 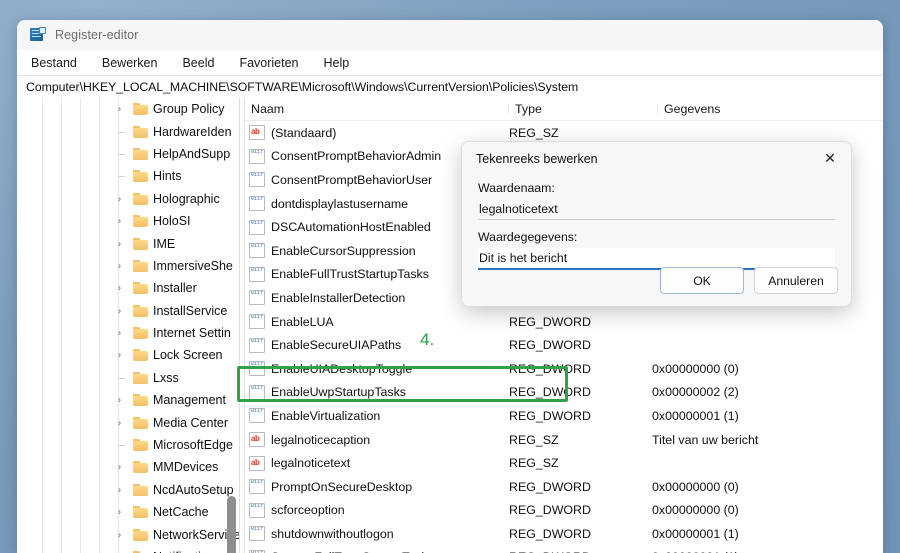 I want to click on value-name-text: legalnoticetext, so click(x=311, y=463).